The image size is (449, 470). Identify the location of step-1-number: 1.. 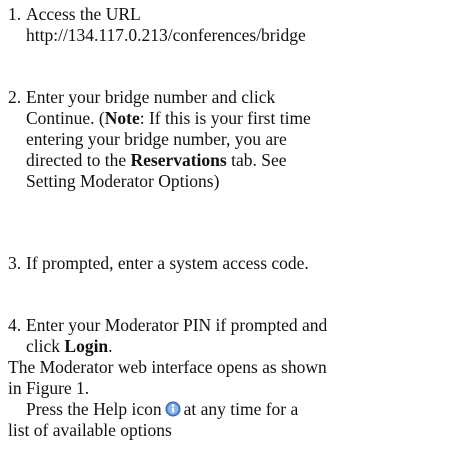
(15, 14).